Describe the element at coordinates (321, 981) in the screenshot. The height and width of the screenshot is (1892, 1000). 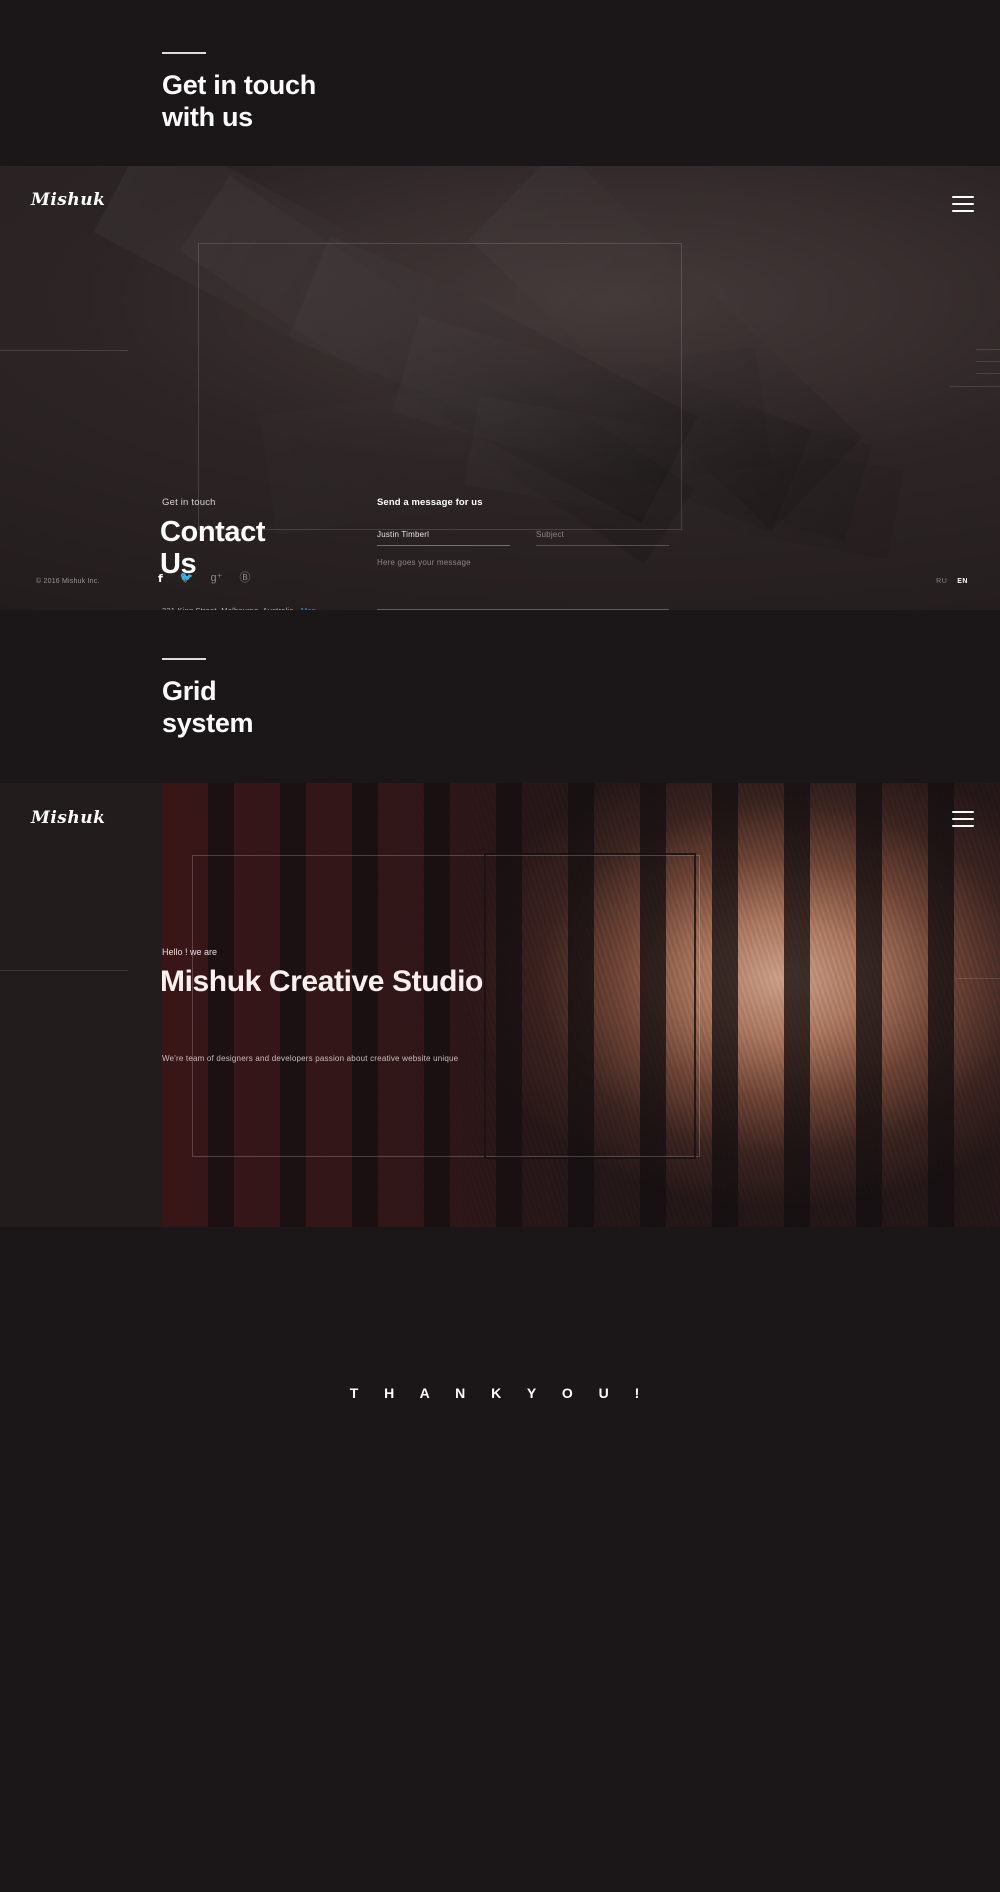
I see `hero-title: Mishuk Creative Studio` at that location.